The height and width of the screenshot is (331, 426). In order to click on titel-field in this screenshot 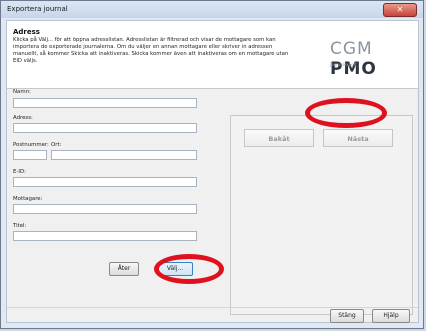, I will do `click(105, 236)`.